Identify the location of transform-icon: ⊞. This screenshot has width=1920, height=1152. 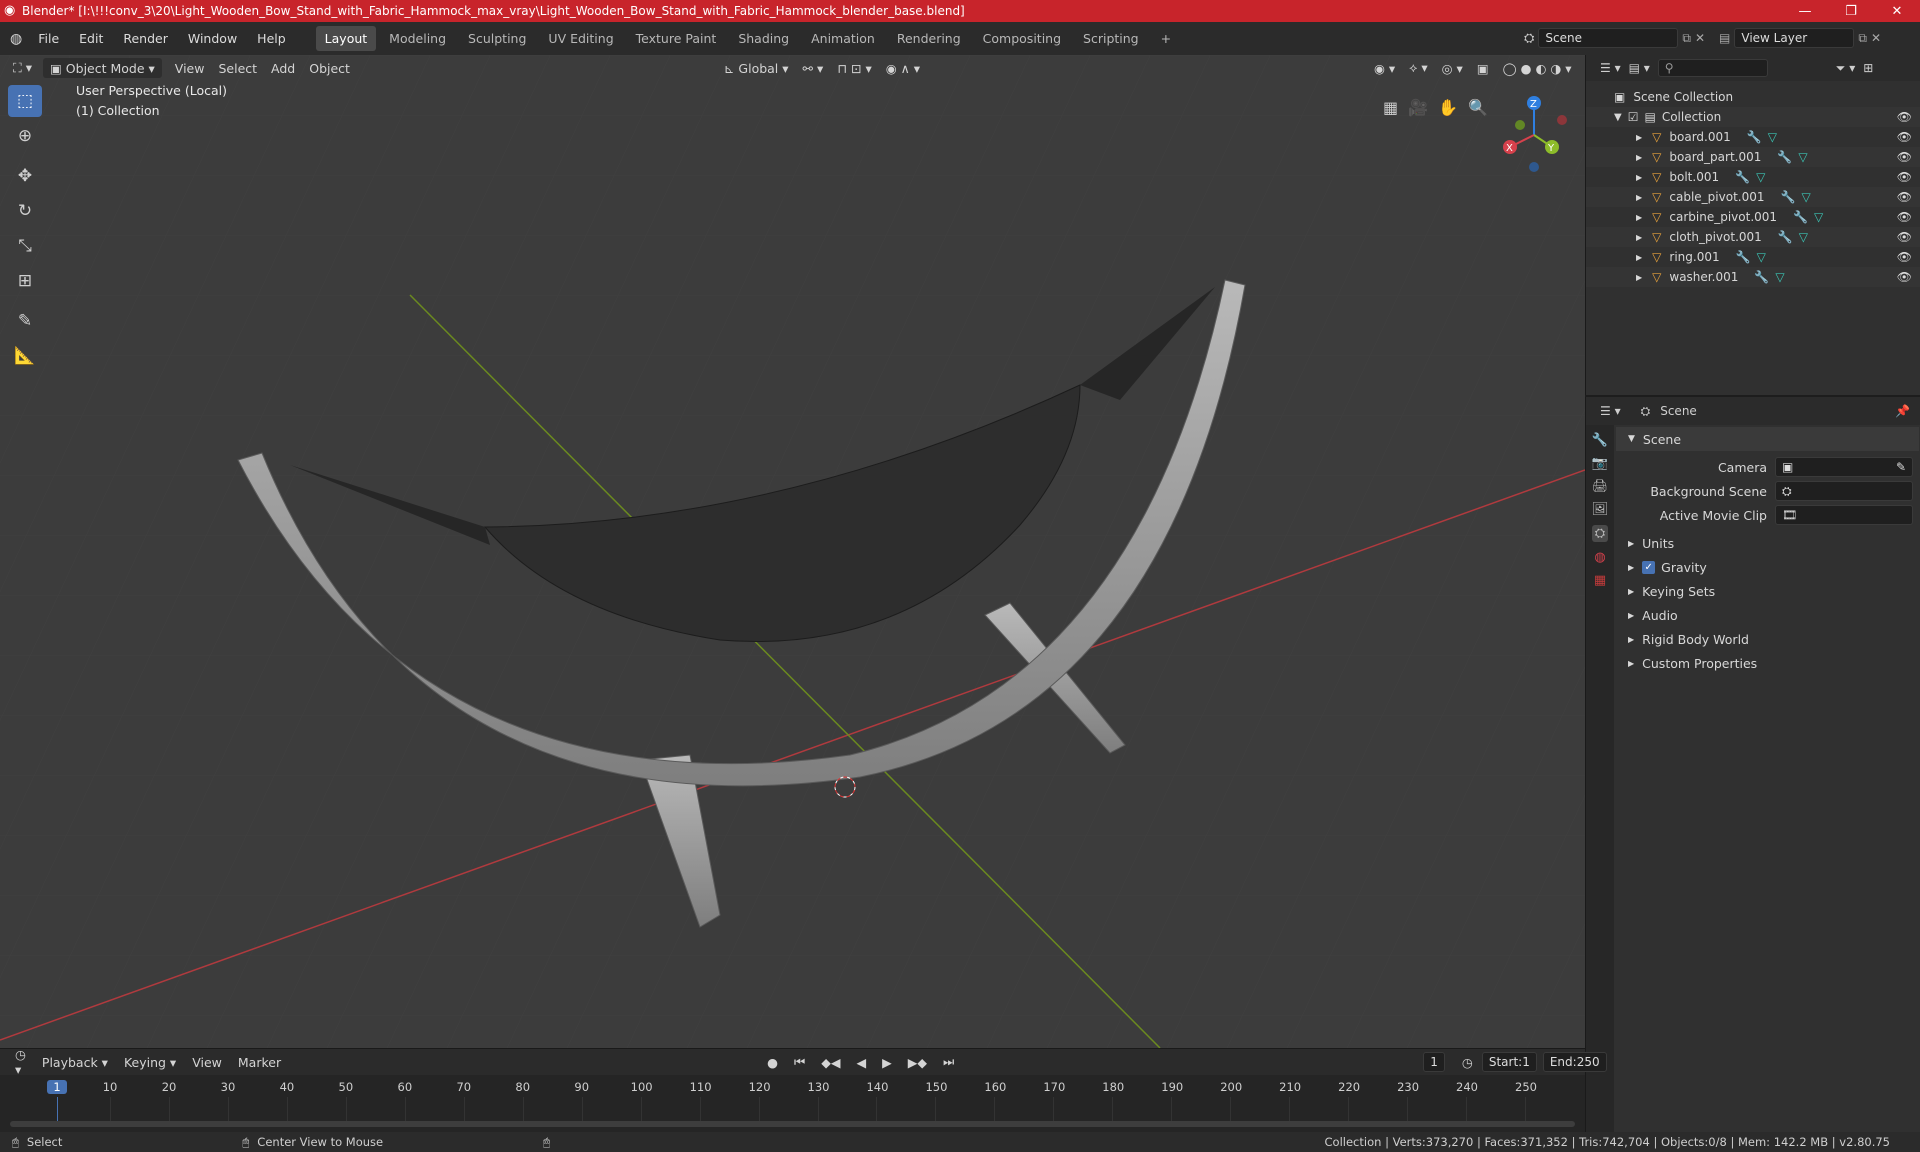
(25, 281).